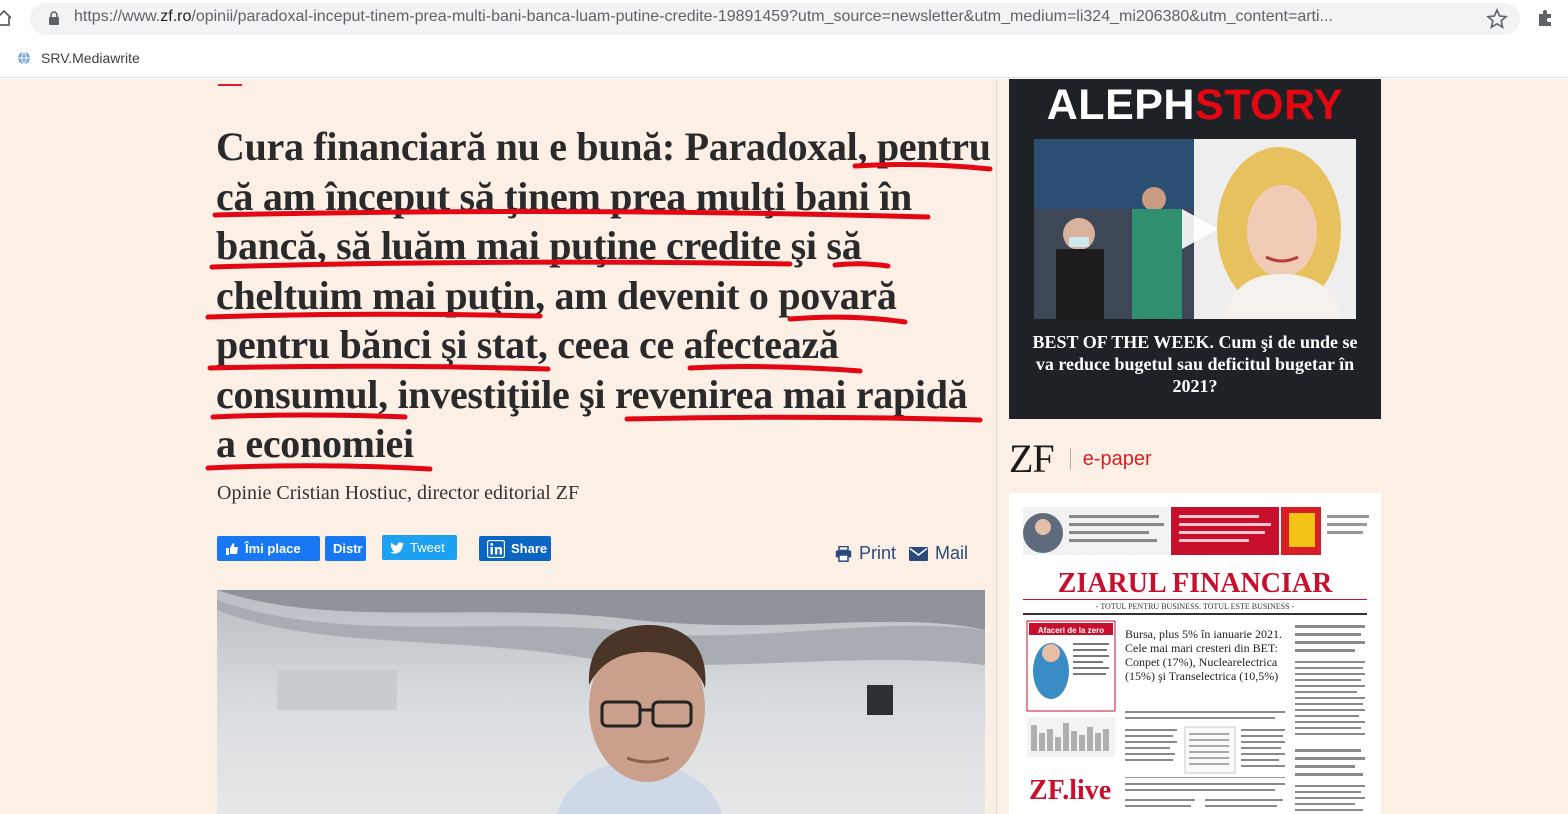 The image size is (1568, 814). What do you see at coordinates (54, 18) in the screenshot?
I see `lock-icon` at bounding box center [54, 18].